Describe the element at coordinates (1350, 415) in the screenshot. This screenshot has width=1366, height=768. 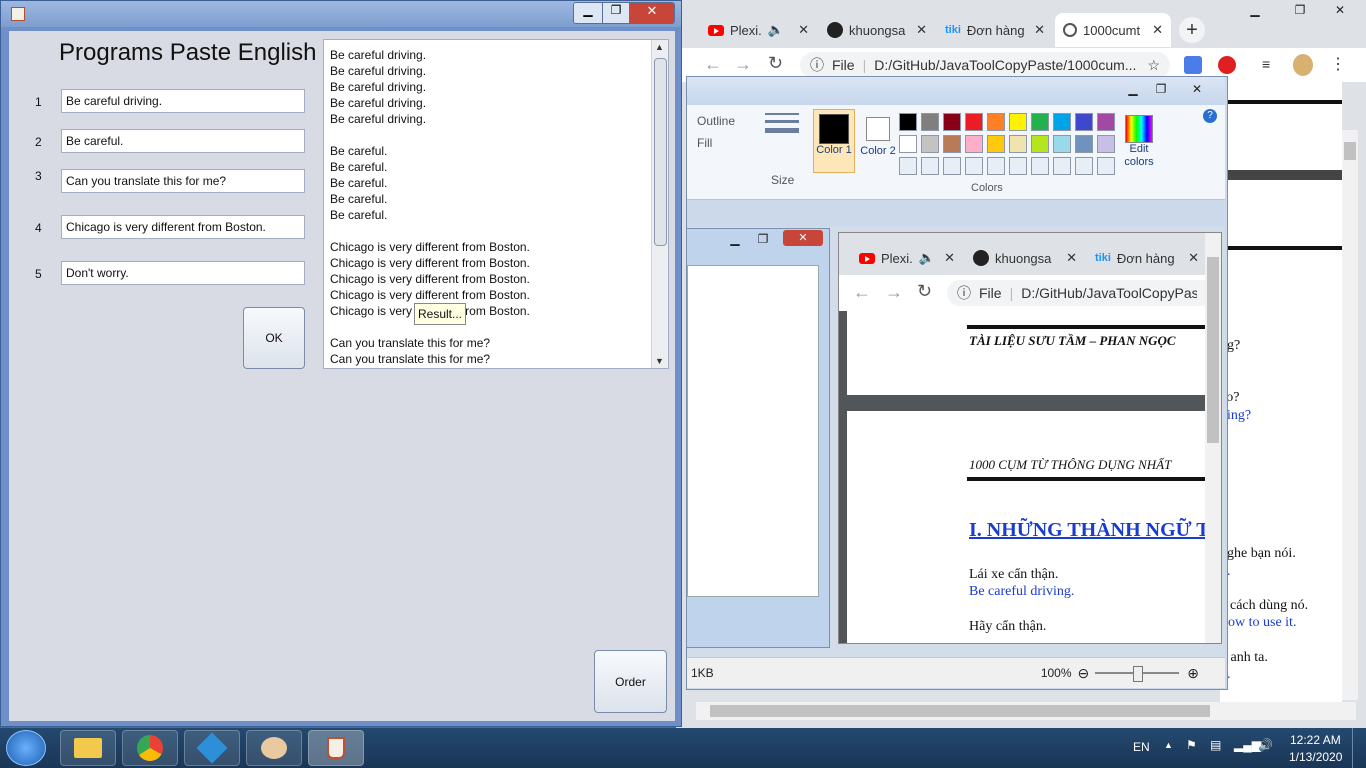
I see `page-scrollbar` at that location.